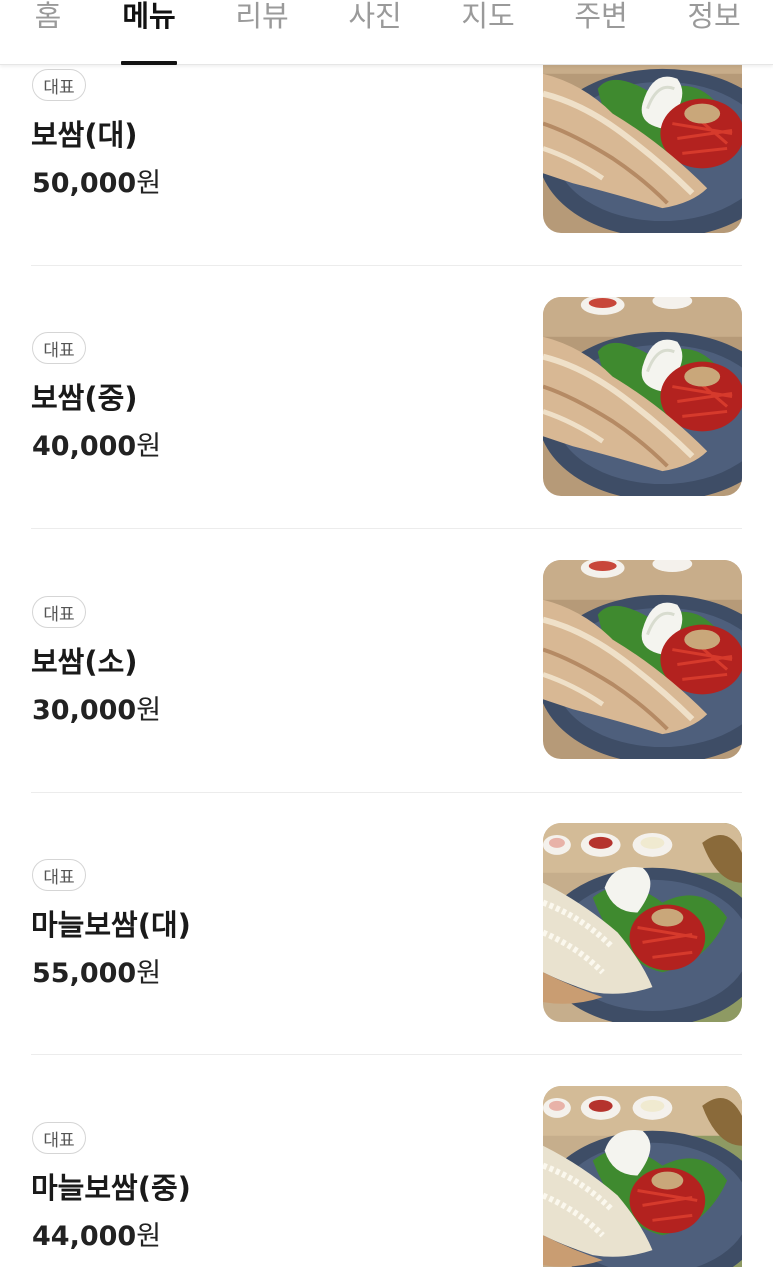 This screenshot has width=773, height=1267. I want to click on tab-home: 홈, so click(48, 32).